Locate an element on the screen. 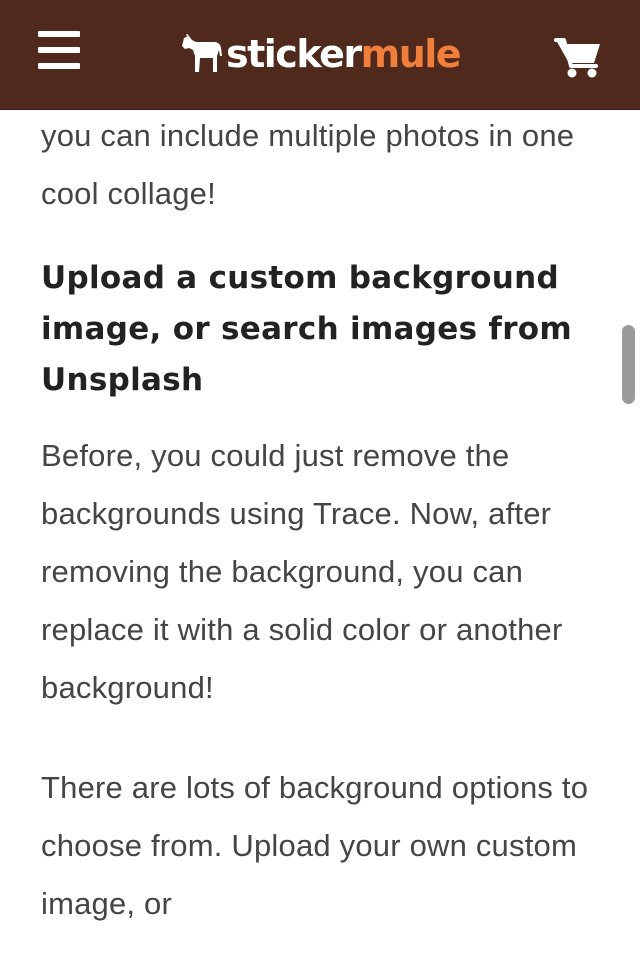 The height and width of the screenshot is (959, 640). logo-word-sticker: sticker is located at coordinates (294, 54).